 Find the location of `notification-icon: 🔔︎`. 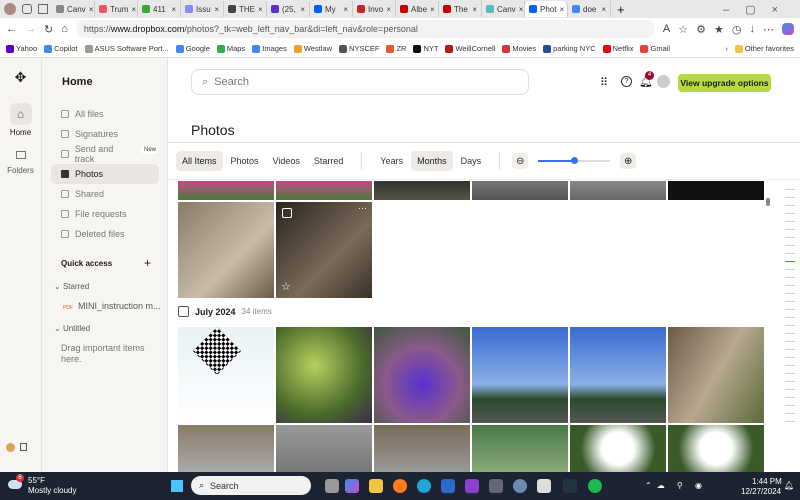

notification-icon: 🔔︎ is located at coordinates (789, 485).